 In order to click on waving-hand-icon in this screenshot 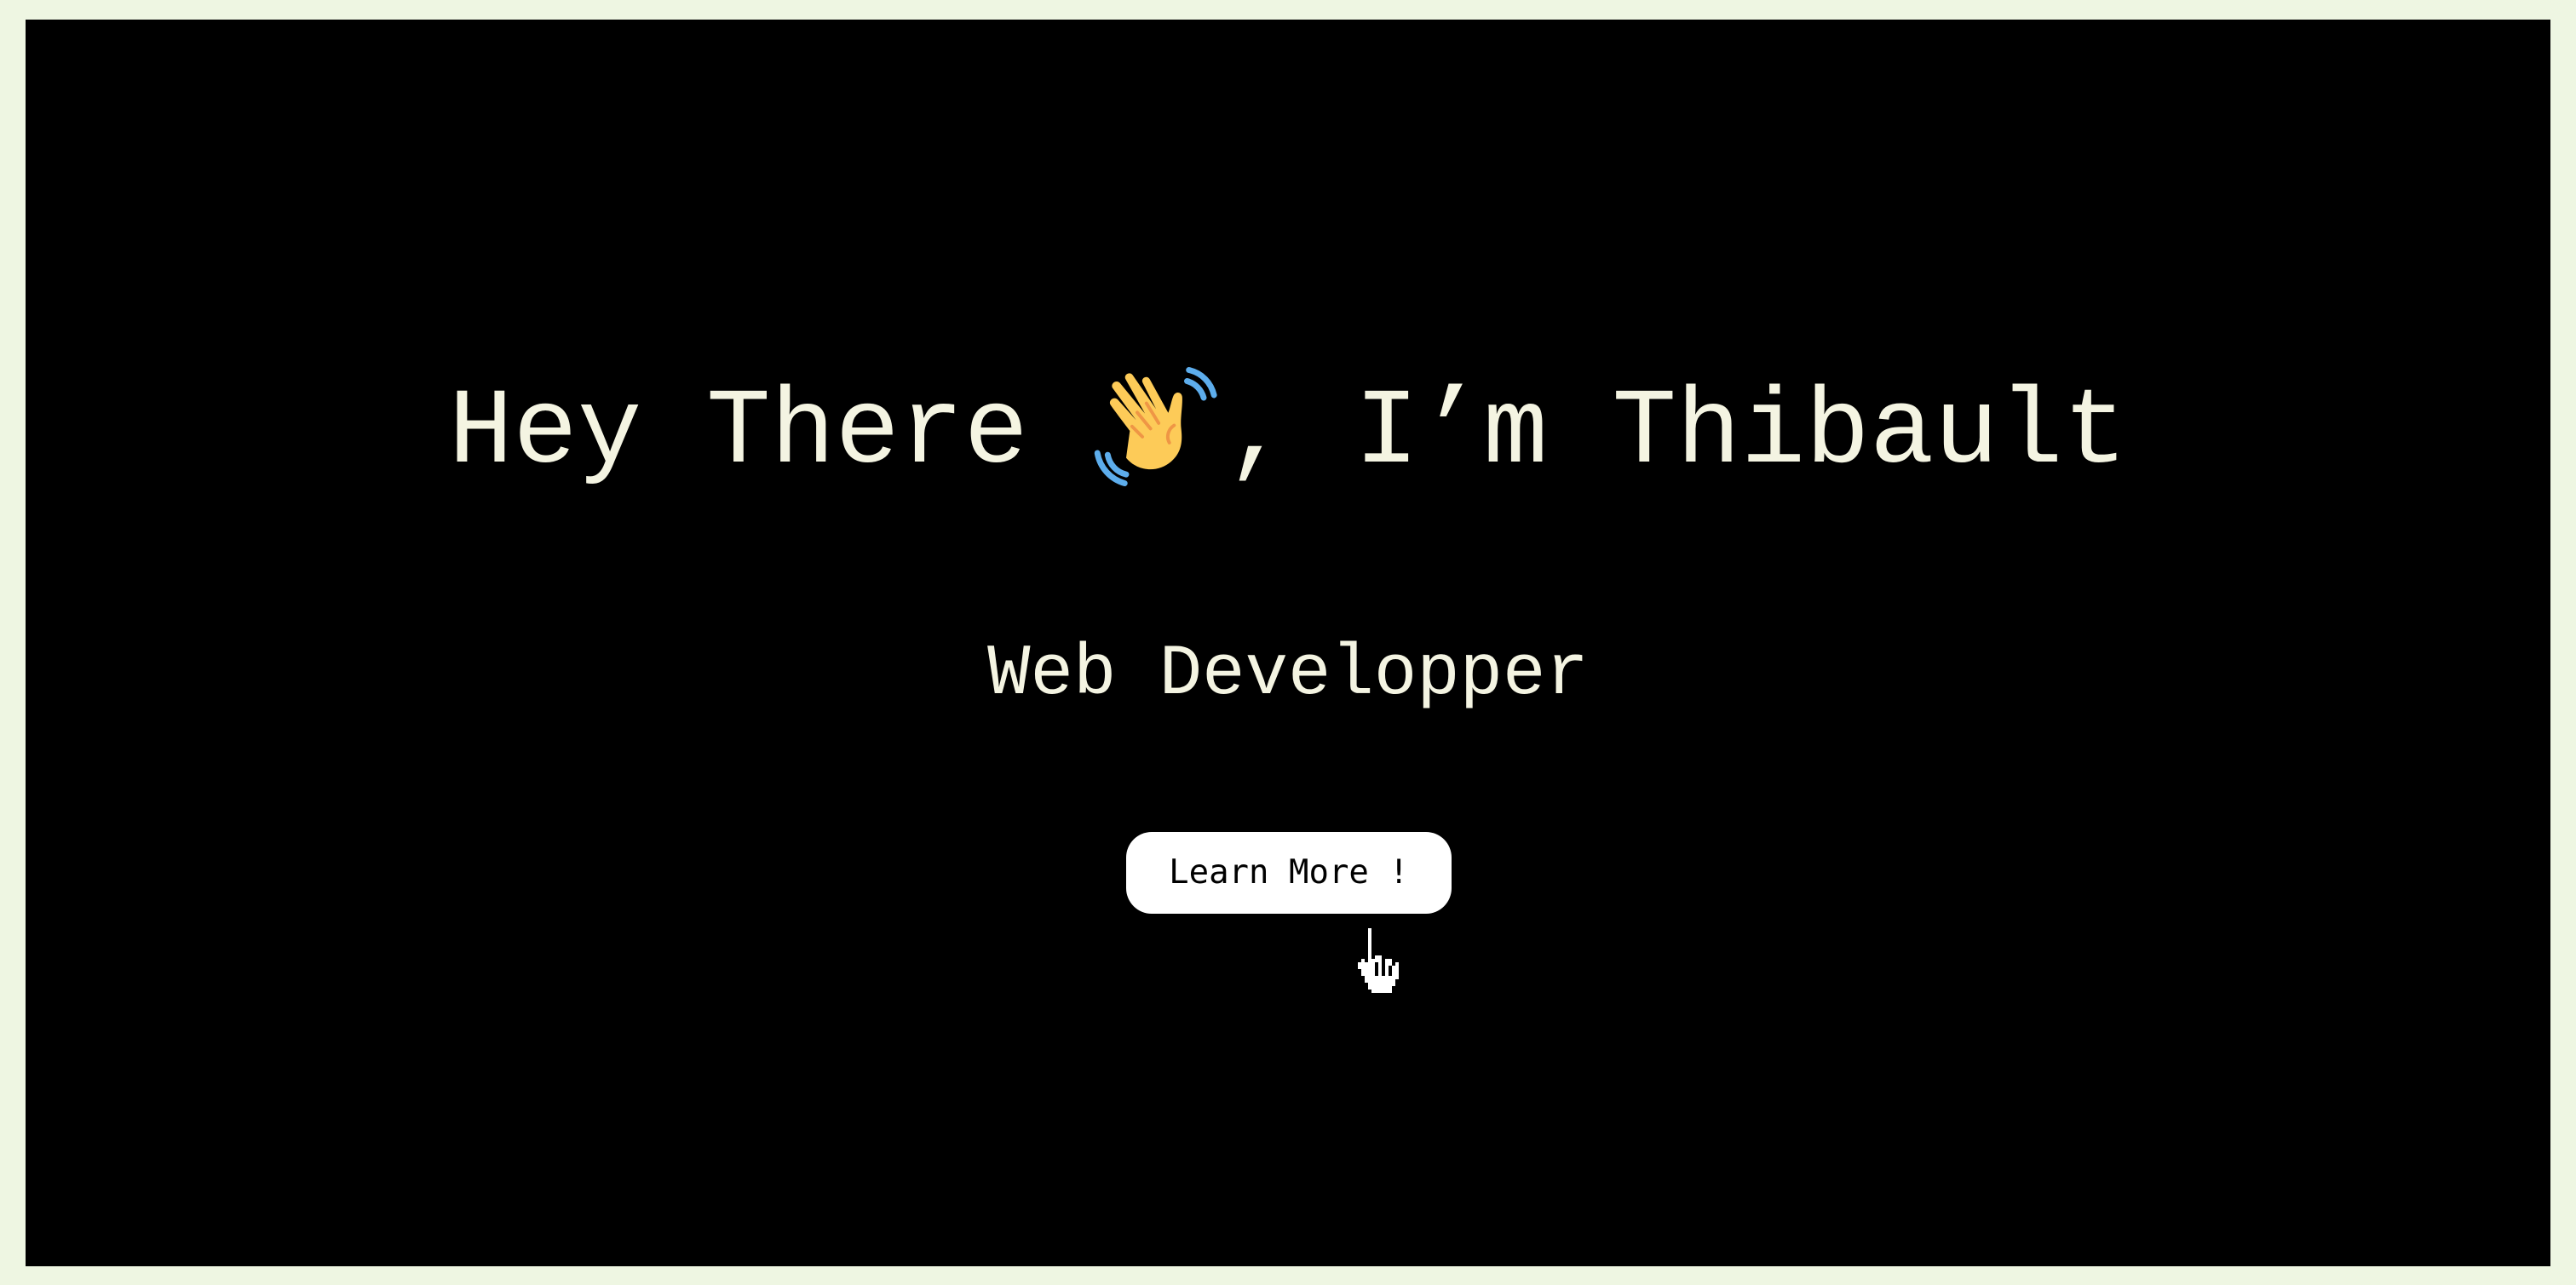, I will do `click(1159, 430)`.